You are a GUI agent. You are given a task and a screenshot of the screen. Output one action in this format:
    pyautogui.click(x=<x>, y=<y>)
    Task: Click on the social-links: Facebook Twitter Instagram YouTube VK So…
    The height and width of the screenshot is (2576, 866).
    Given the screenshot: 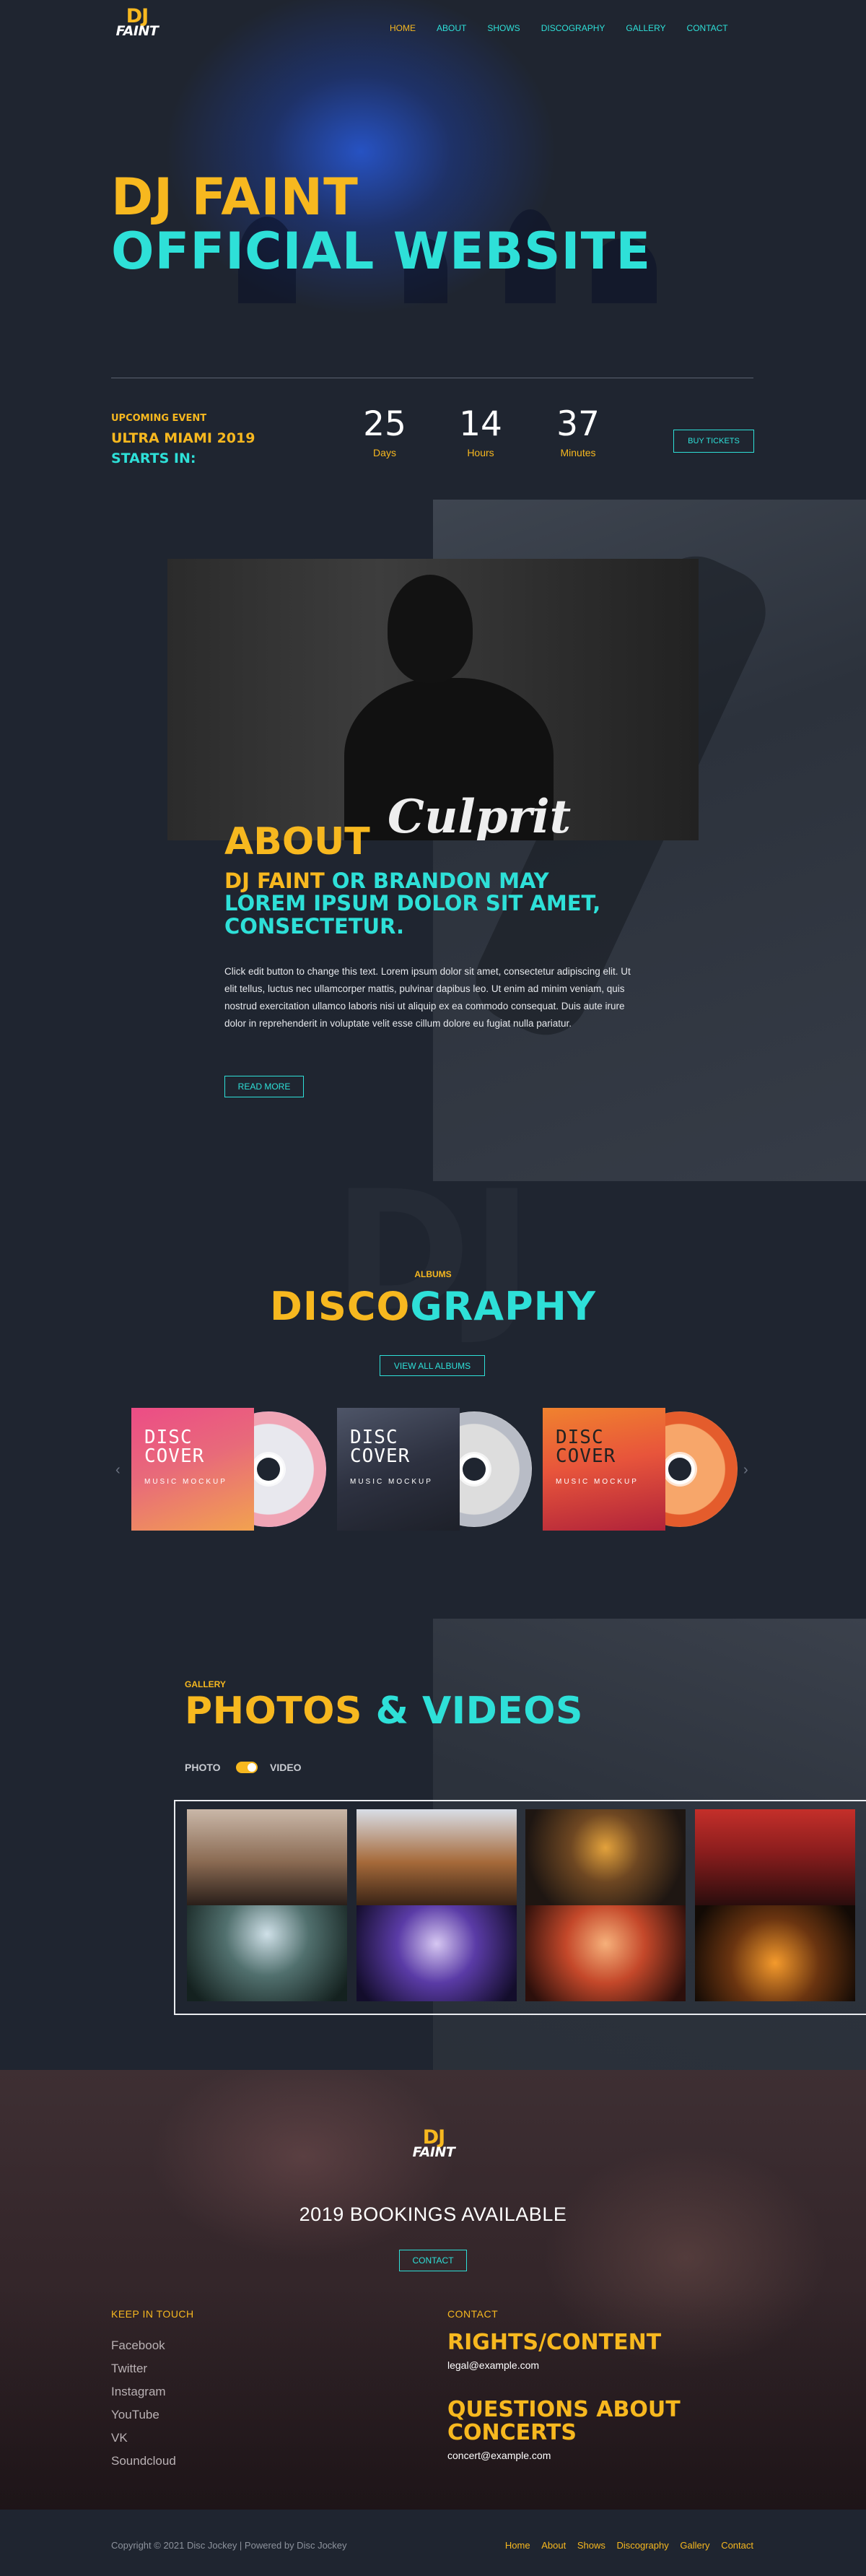 What is the action you would take?
    pyautogui.click(x=143, y=2403)
    